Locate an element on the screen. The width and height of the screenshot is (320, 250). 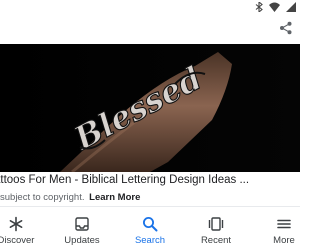
share-icon is located at coordinates (286, 30).